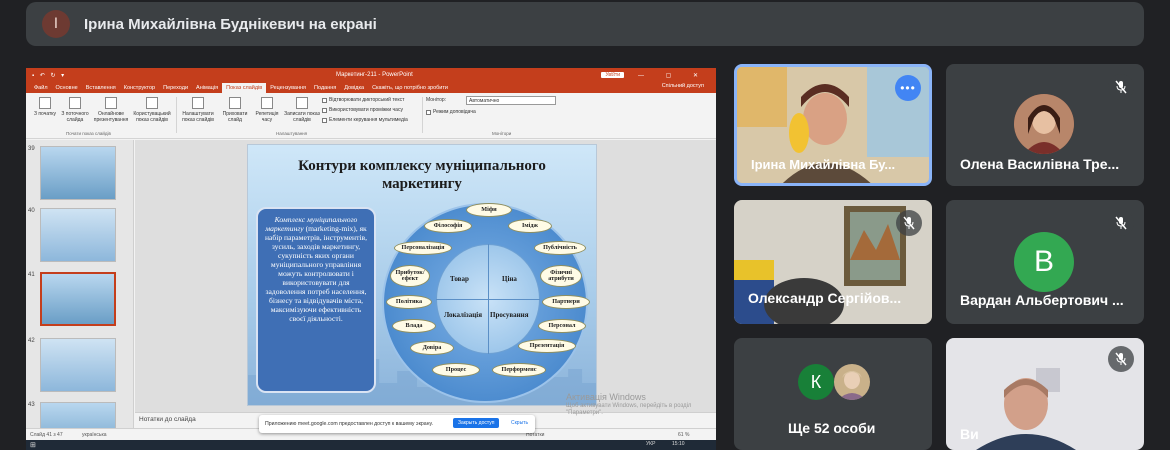  I want to click on stop-sharing-button: Закрыть доступ, so click(476, 423).